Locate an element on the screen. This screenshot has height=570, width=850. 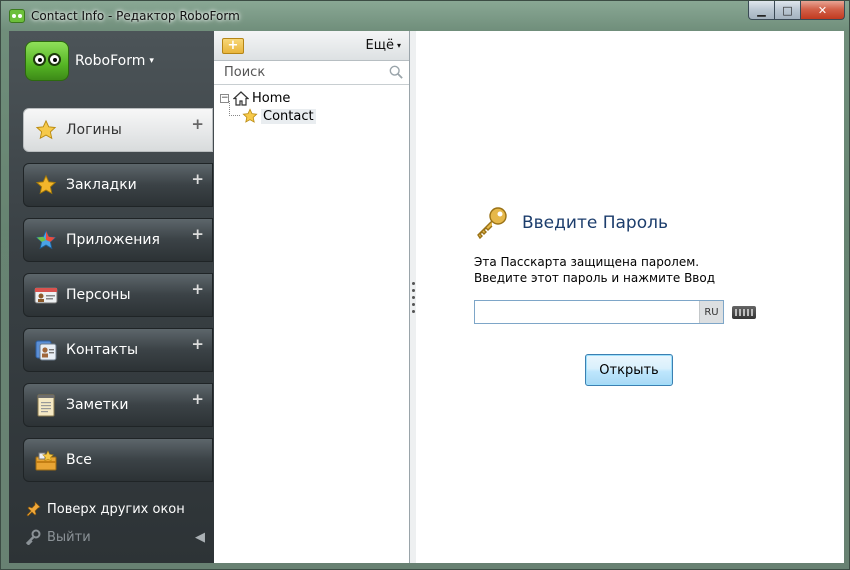
password-field is located at coordinates (587, 312).